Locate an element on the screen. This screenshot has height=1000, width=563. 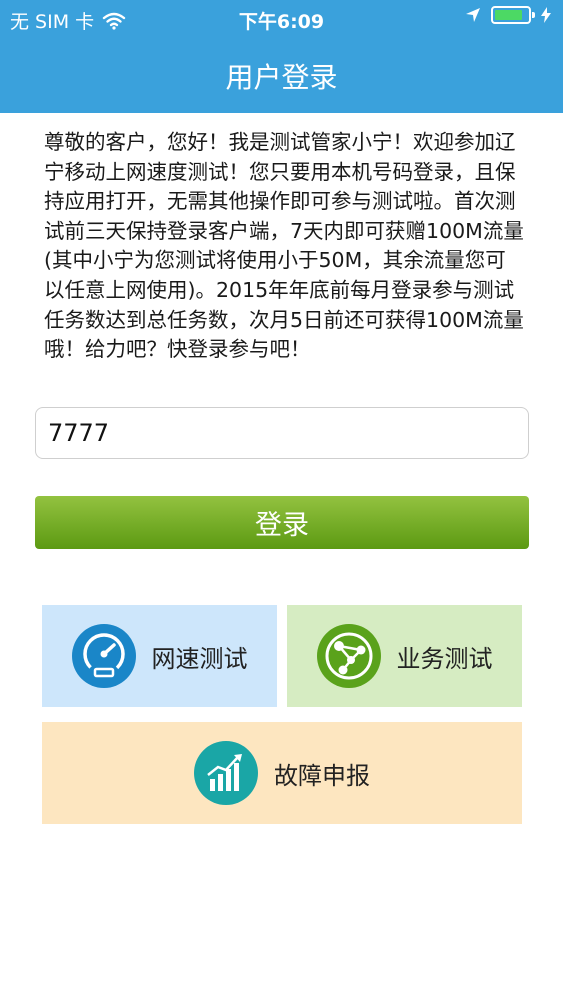
battery-icon is located at coordinates (513, 15).